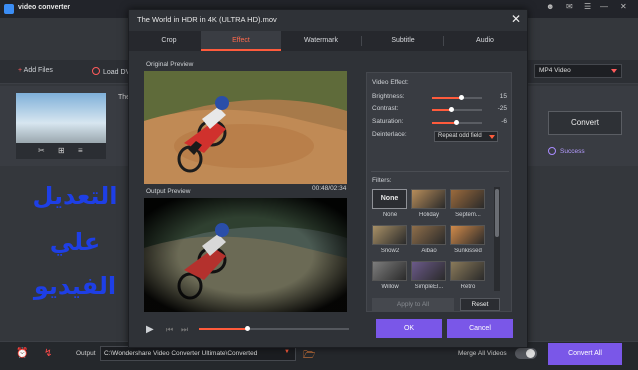 The width and height of the screenshot is (638, 370). I want to click on deinterlace-select: Repeat odd field, so click(466, 136).